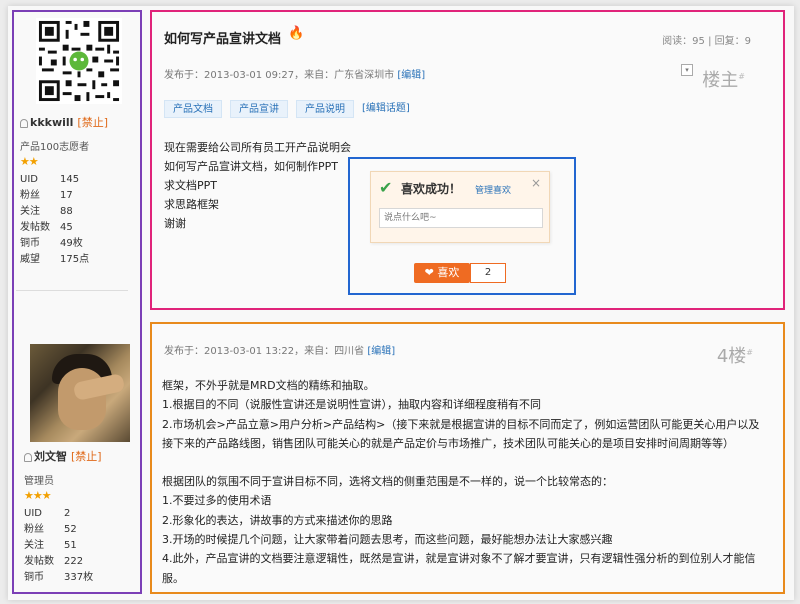 The width and height of the screenshot is (800, 604). I want to click on stat-row: 铜币 49枚, so click(75, 244).